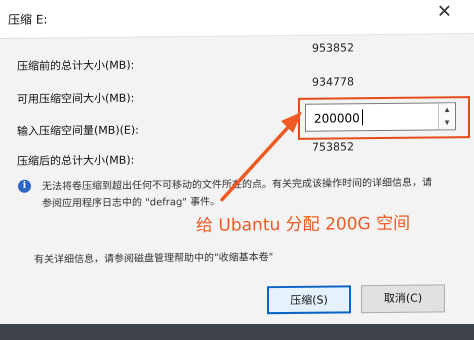  Describe the element at coordinates (237, 332) in the screenshot. I see `monitor-bezel` at that location.